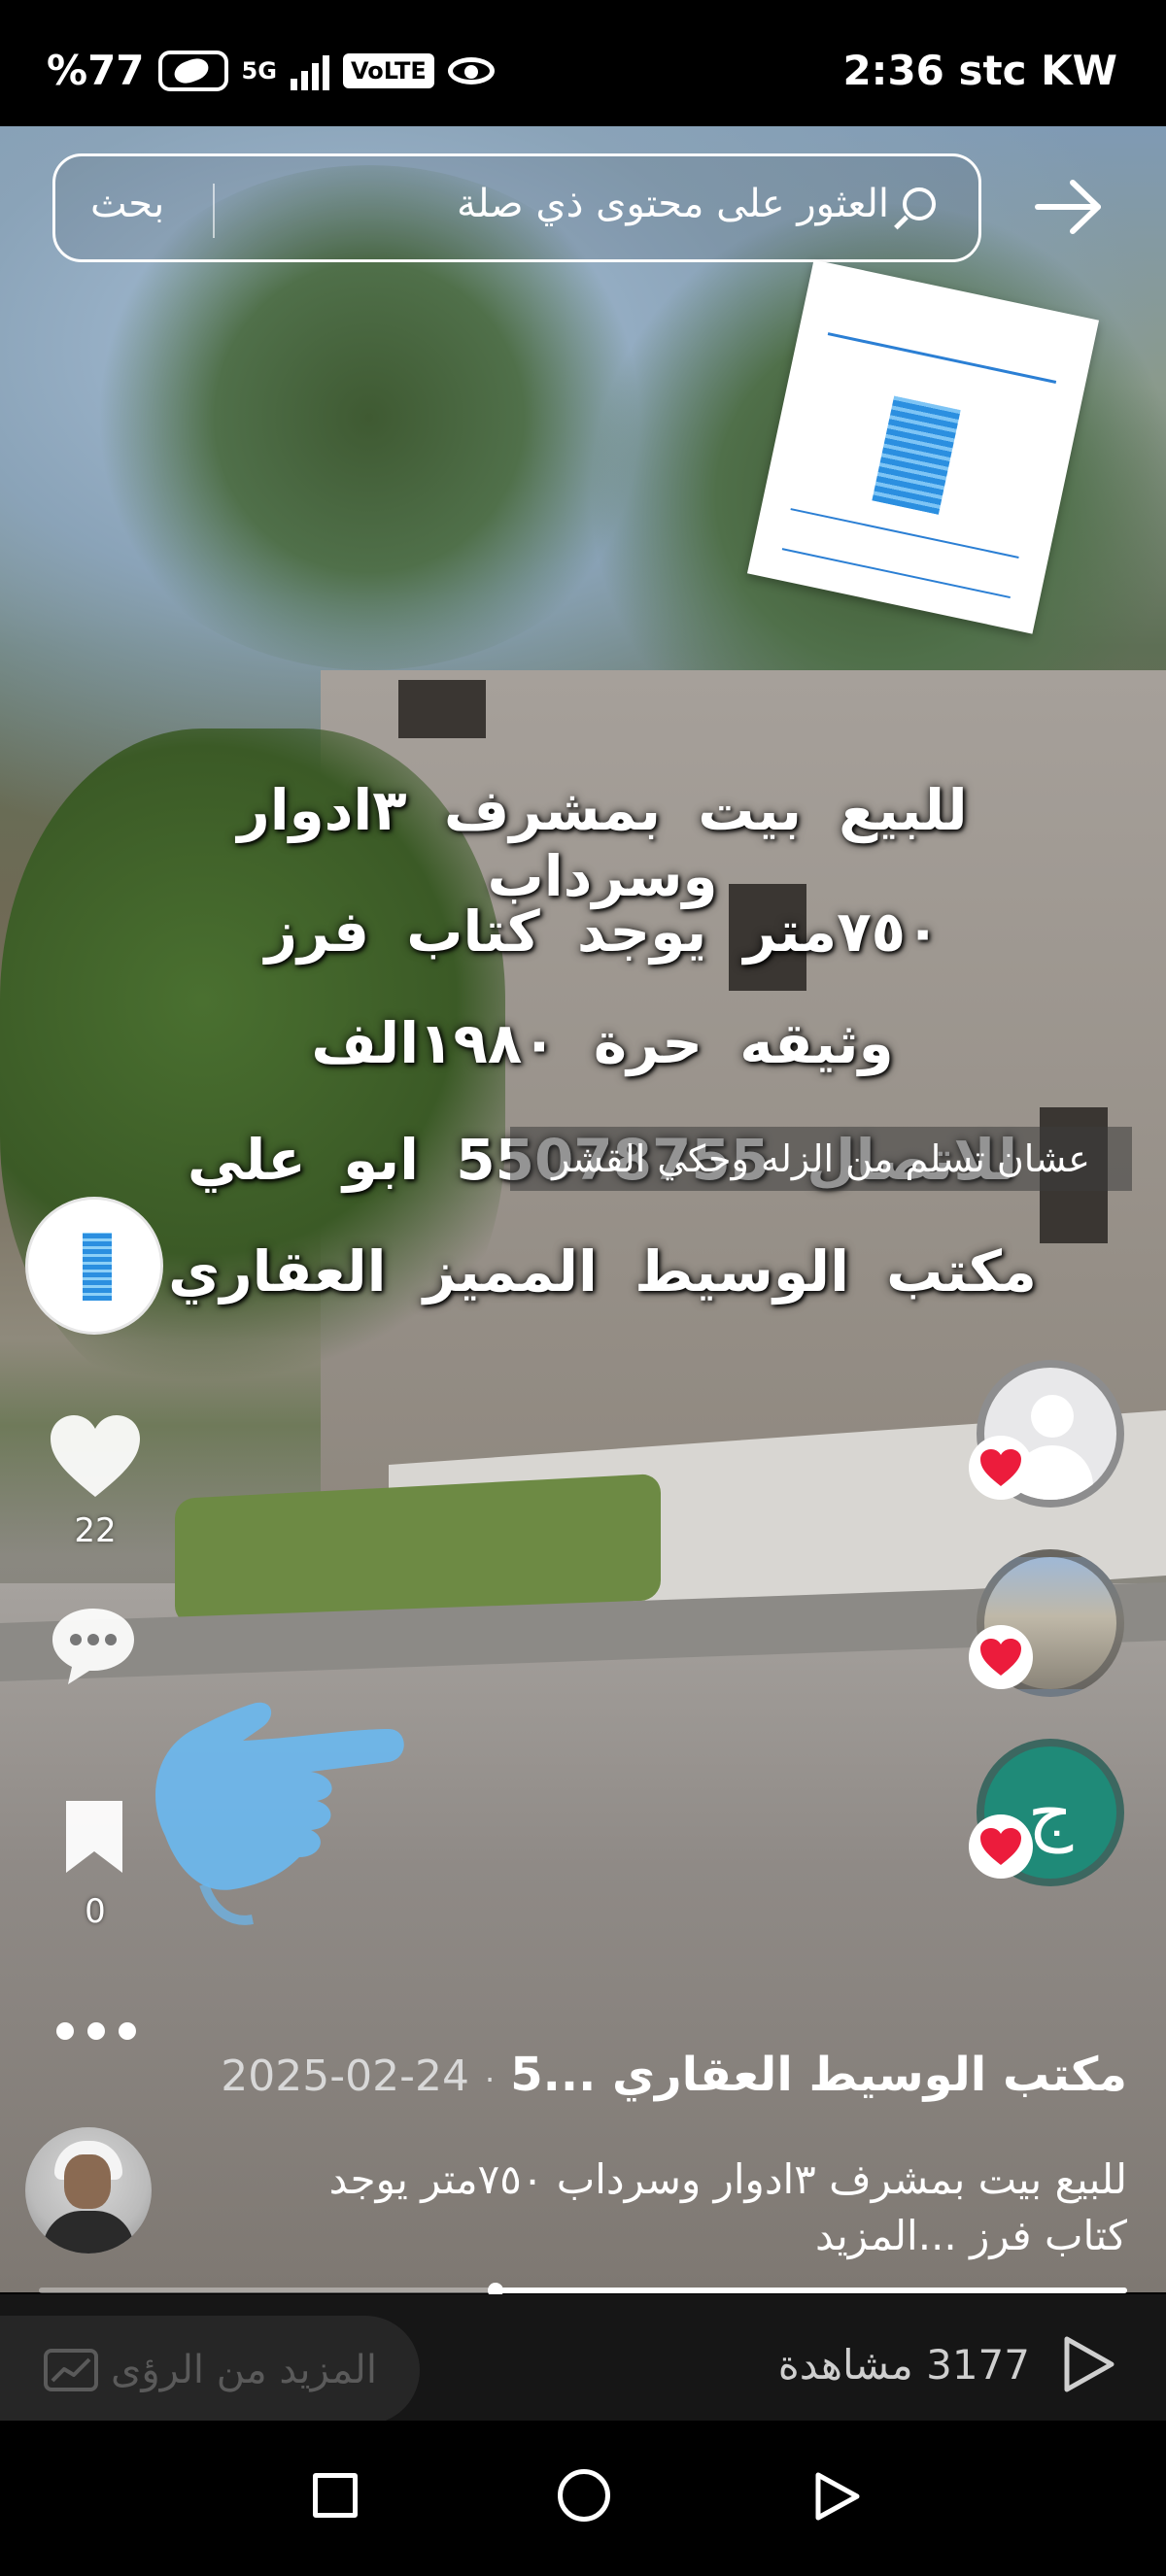 This screenshot has height=2576, width=1166. Describe the element at coordinates (96, 2032) in the screenshot. I see `more-options-button` at that location.